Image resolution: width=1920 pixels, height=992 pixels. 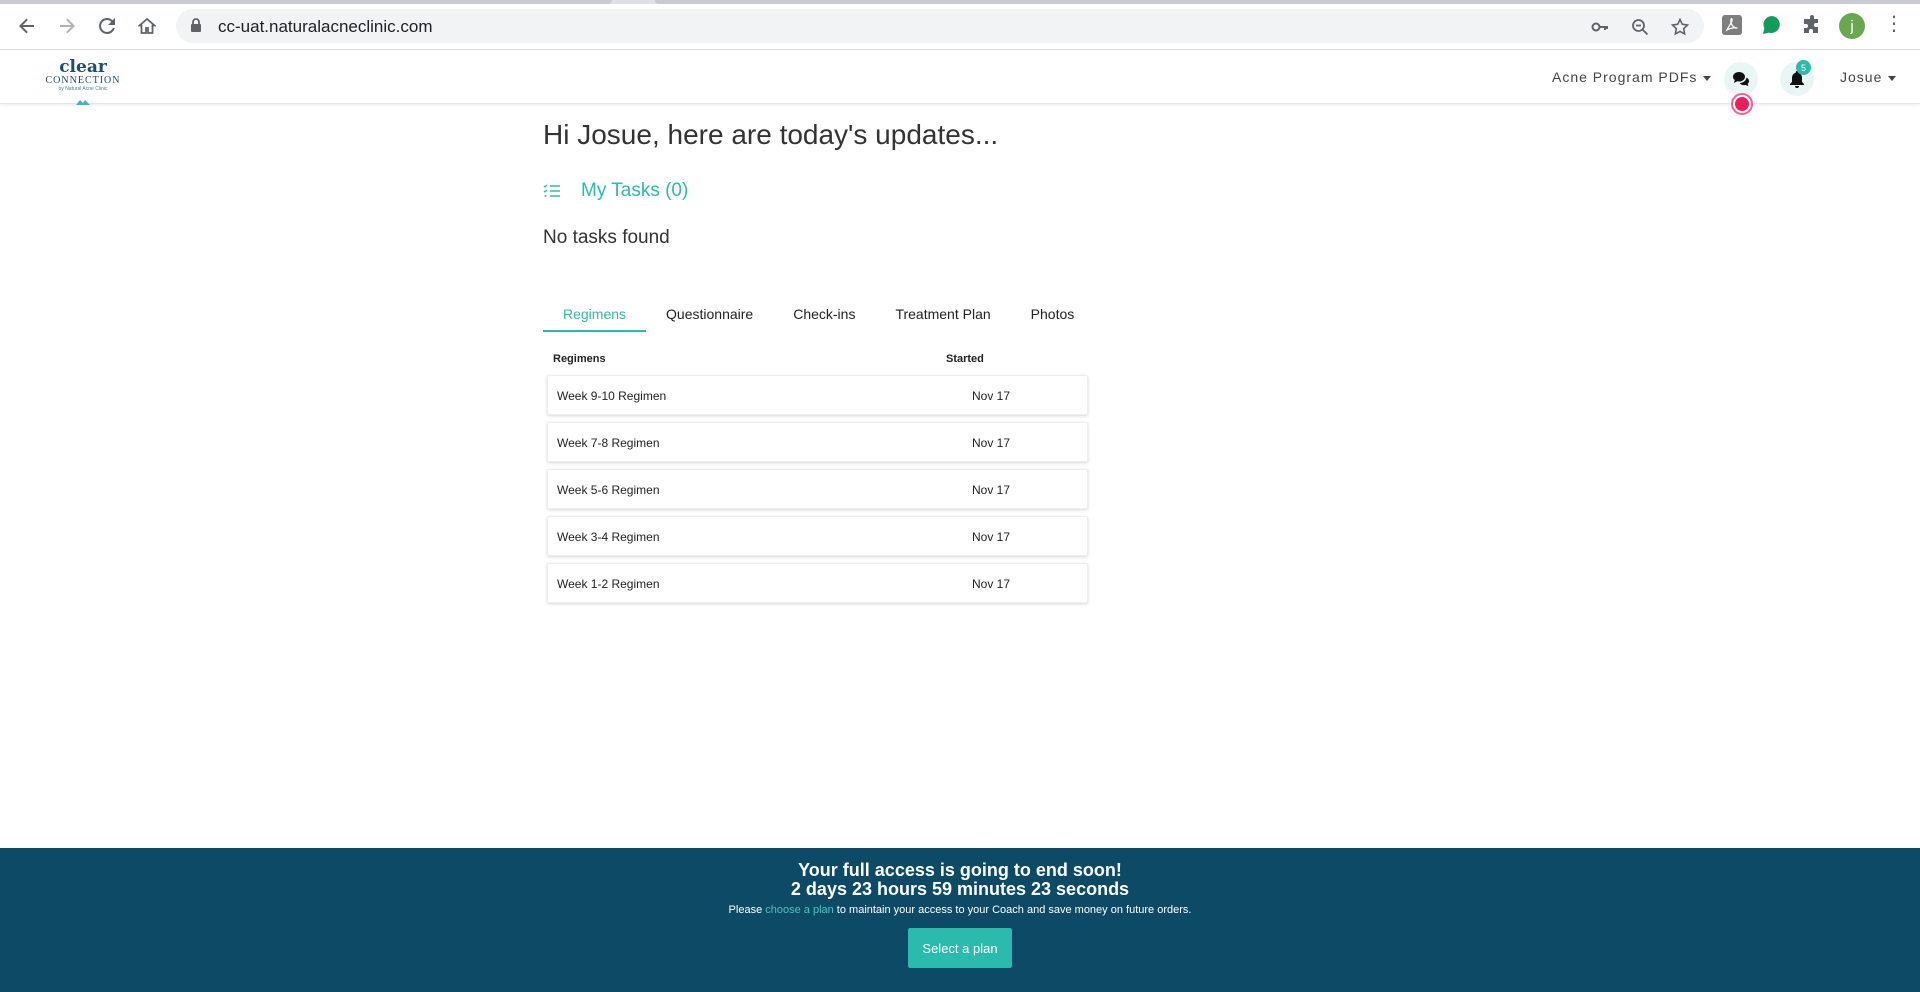 I want to click on regimen-row: Week 9-10 Regimen Nov 17, so click(x=817, y=395).